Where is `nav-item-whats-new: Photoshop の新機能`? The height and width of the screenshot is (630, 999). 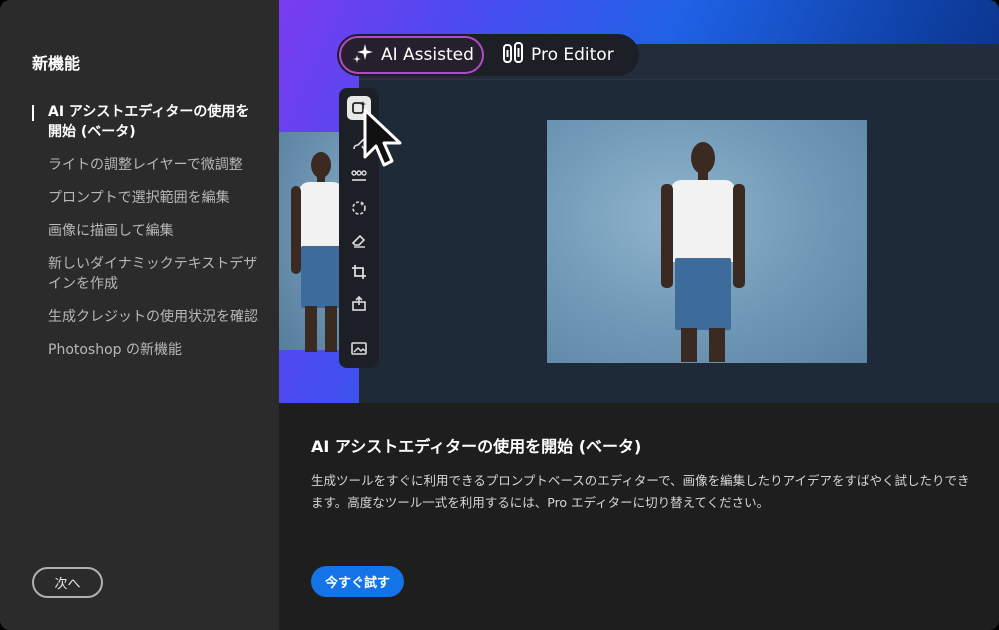
nav-item-whats-new: Photoshop の新機能 is located at coordinates (147, 350).